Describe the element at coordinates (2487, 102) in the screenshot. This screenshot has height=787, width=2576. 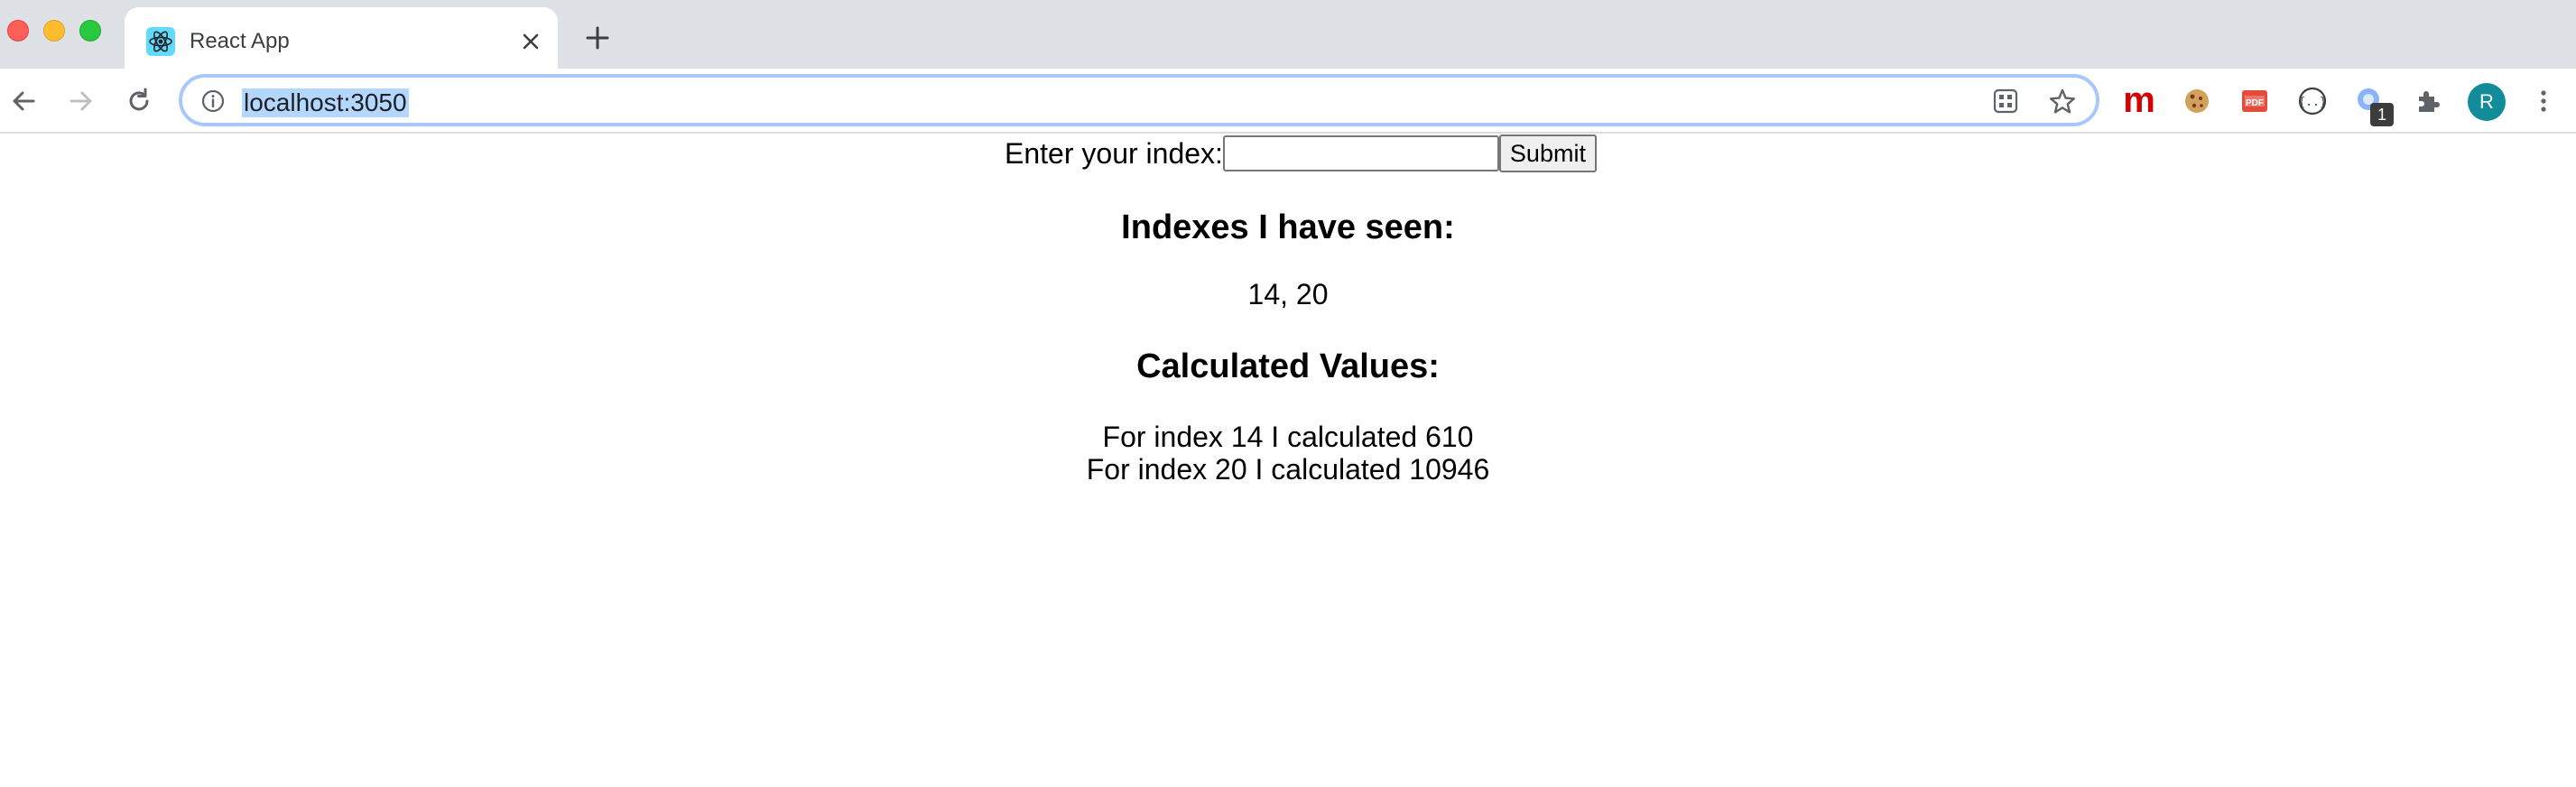
I see `profile-avatar: R` at that location.